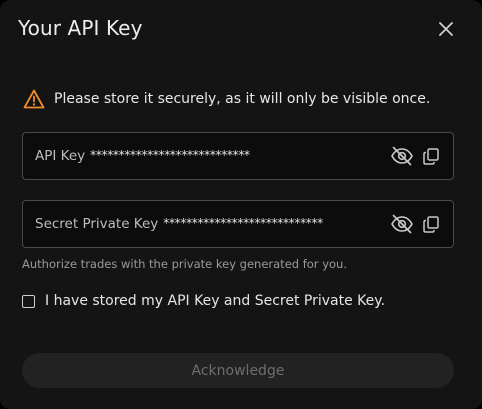 Image resolution: width=482 pixels, height=409 pixels. I want to click on close-icon, so click(446, 29).